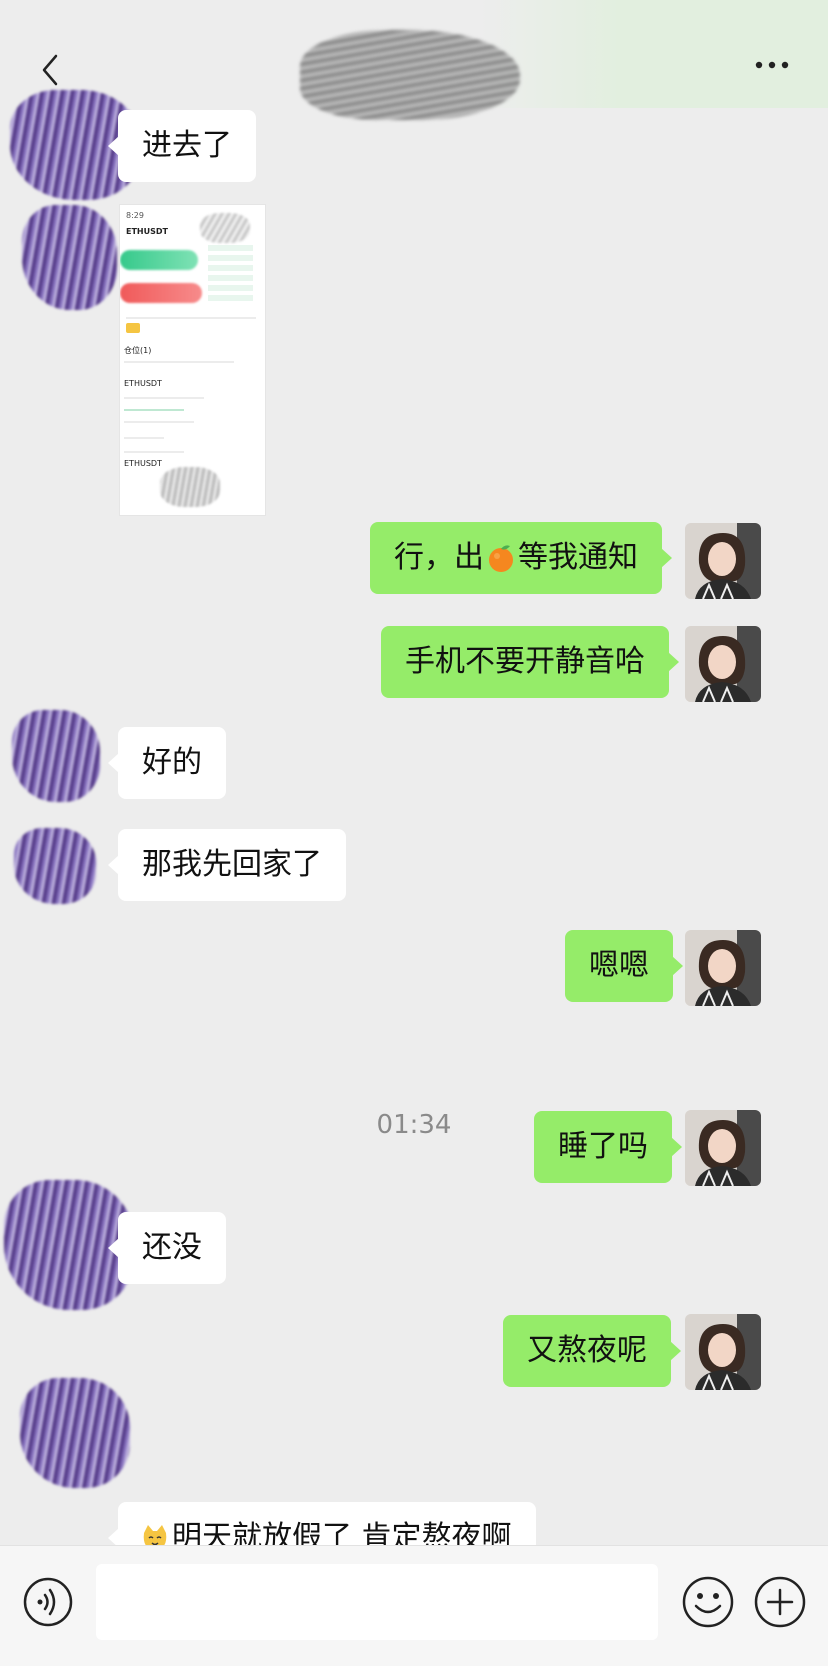  I want to click on plus-icon, so click(780, 1602).